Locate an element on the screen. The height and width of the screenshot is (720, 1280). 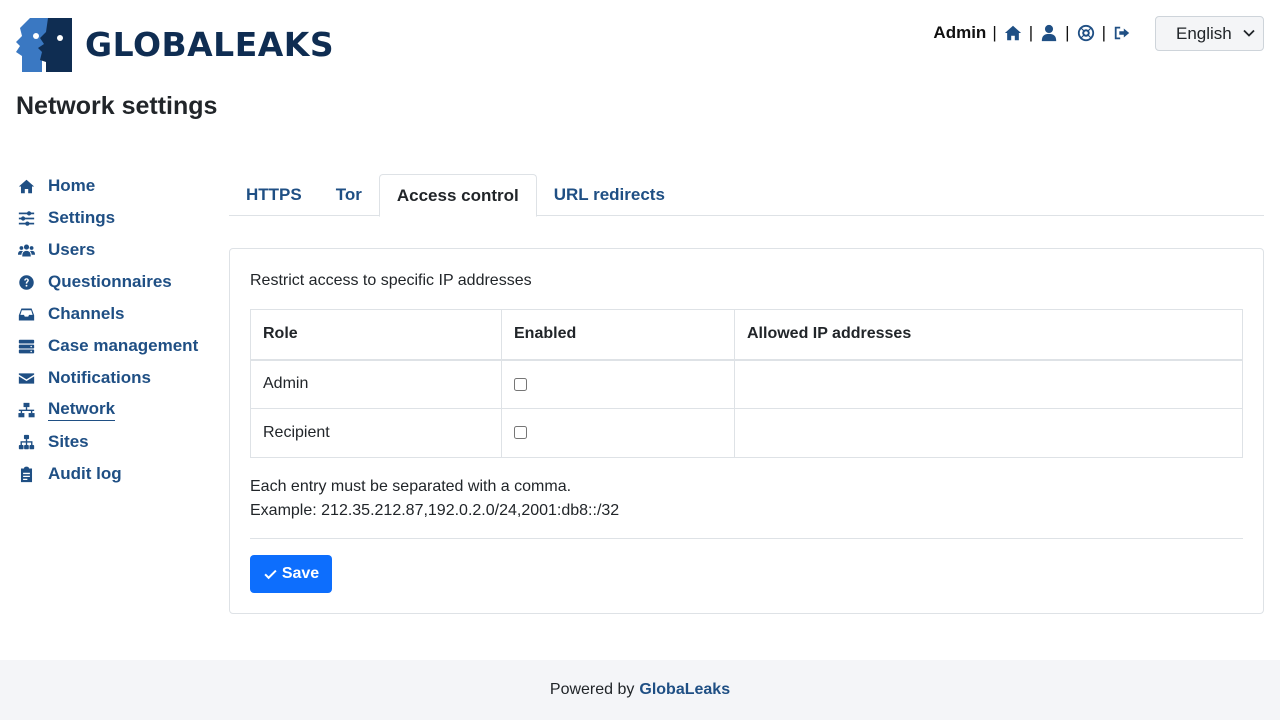
inbox-icon is located at coordinates (26, 314).